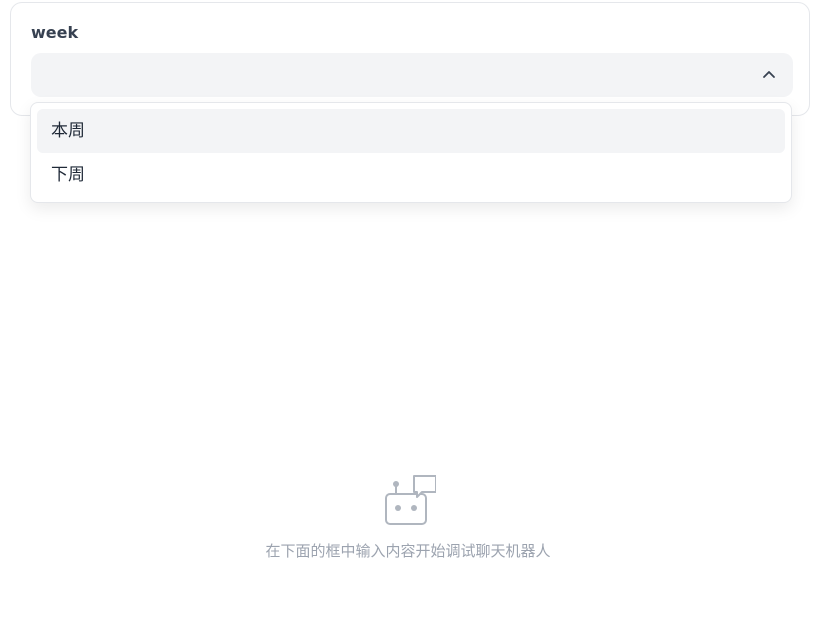 This screenshot has height=629, width=816. Describe the element at coordinates (410, 500) in the screenshot. I see `chatbot-icon` at that location.